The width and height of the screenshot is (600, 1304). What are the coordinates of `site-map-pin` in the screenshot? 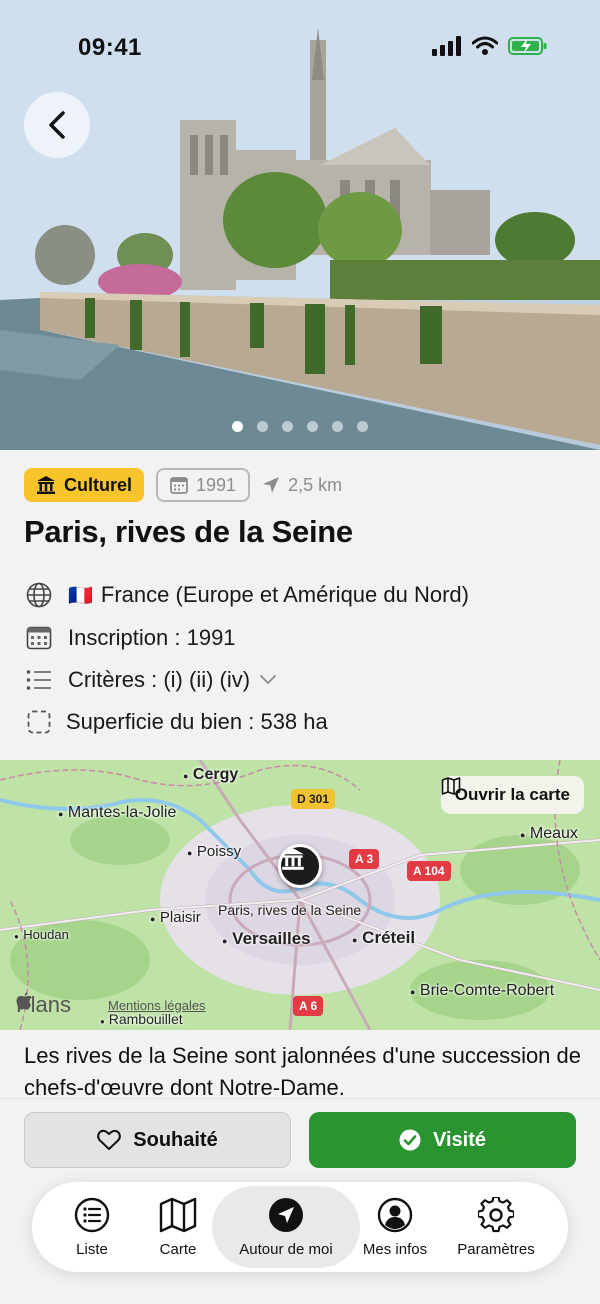 It's located at (300, 866).